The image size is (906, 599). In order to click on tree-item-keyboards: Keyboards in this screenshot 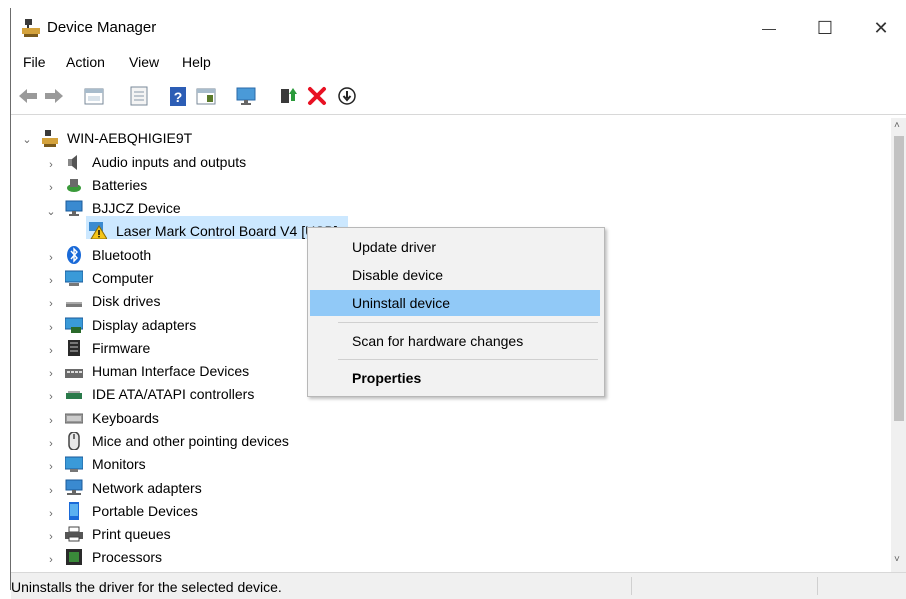, I will do `click(125, 418)`.